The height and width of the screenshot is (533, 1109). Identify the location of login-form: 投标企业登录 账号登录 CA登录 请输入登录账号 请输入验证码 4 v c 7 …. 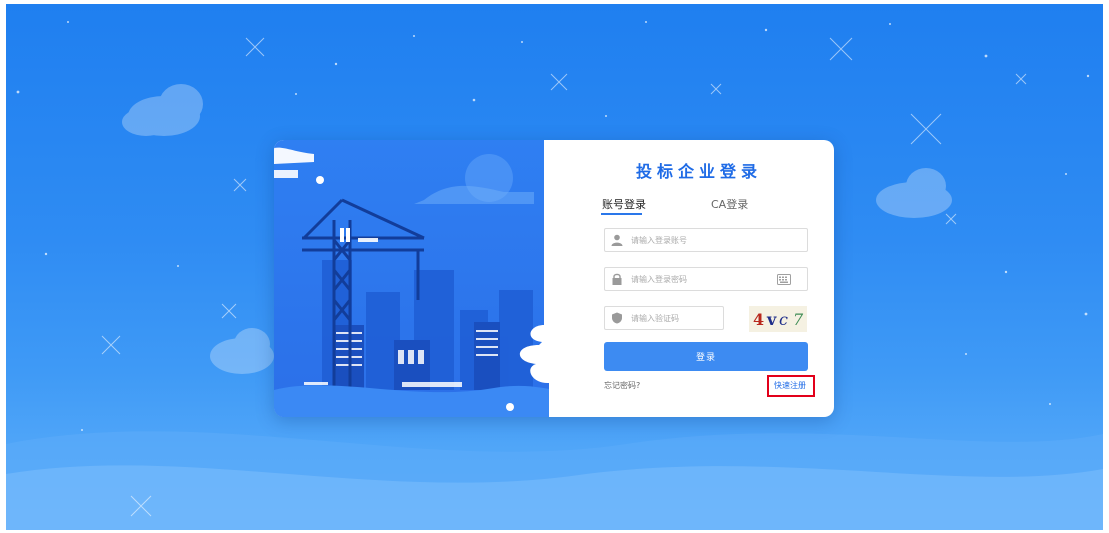
(699, 278).